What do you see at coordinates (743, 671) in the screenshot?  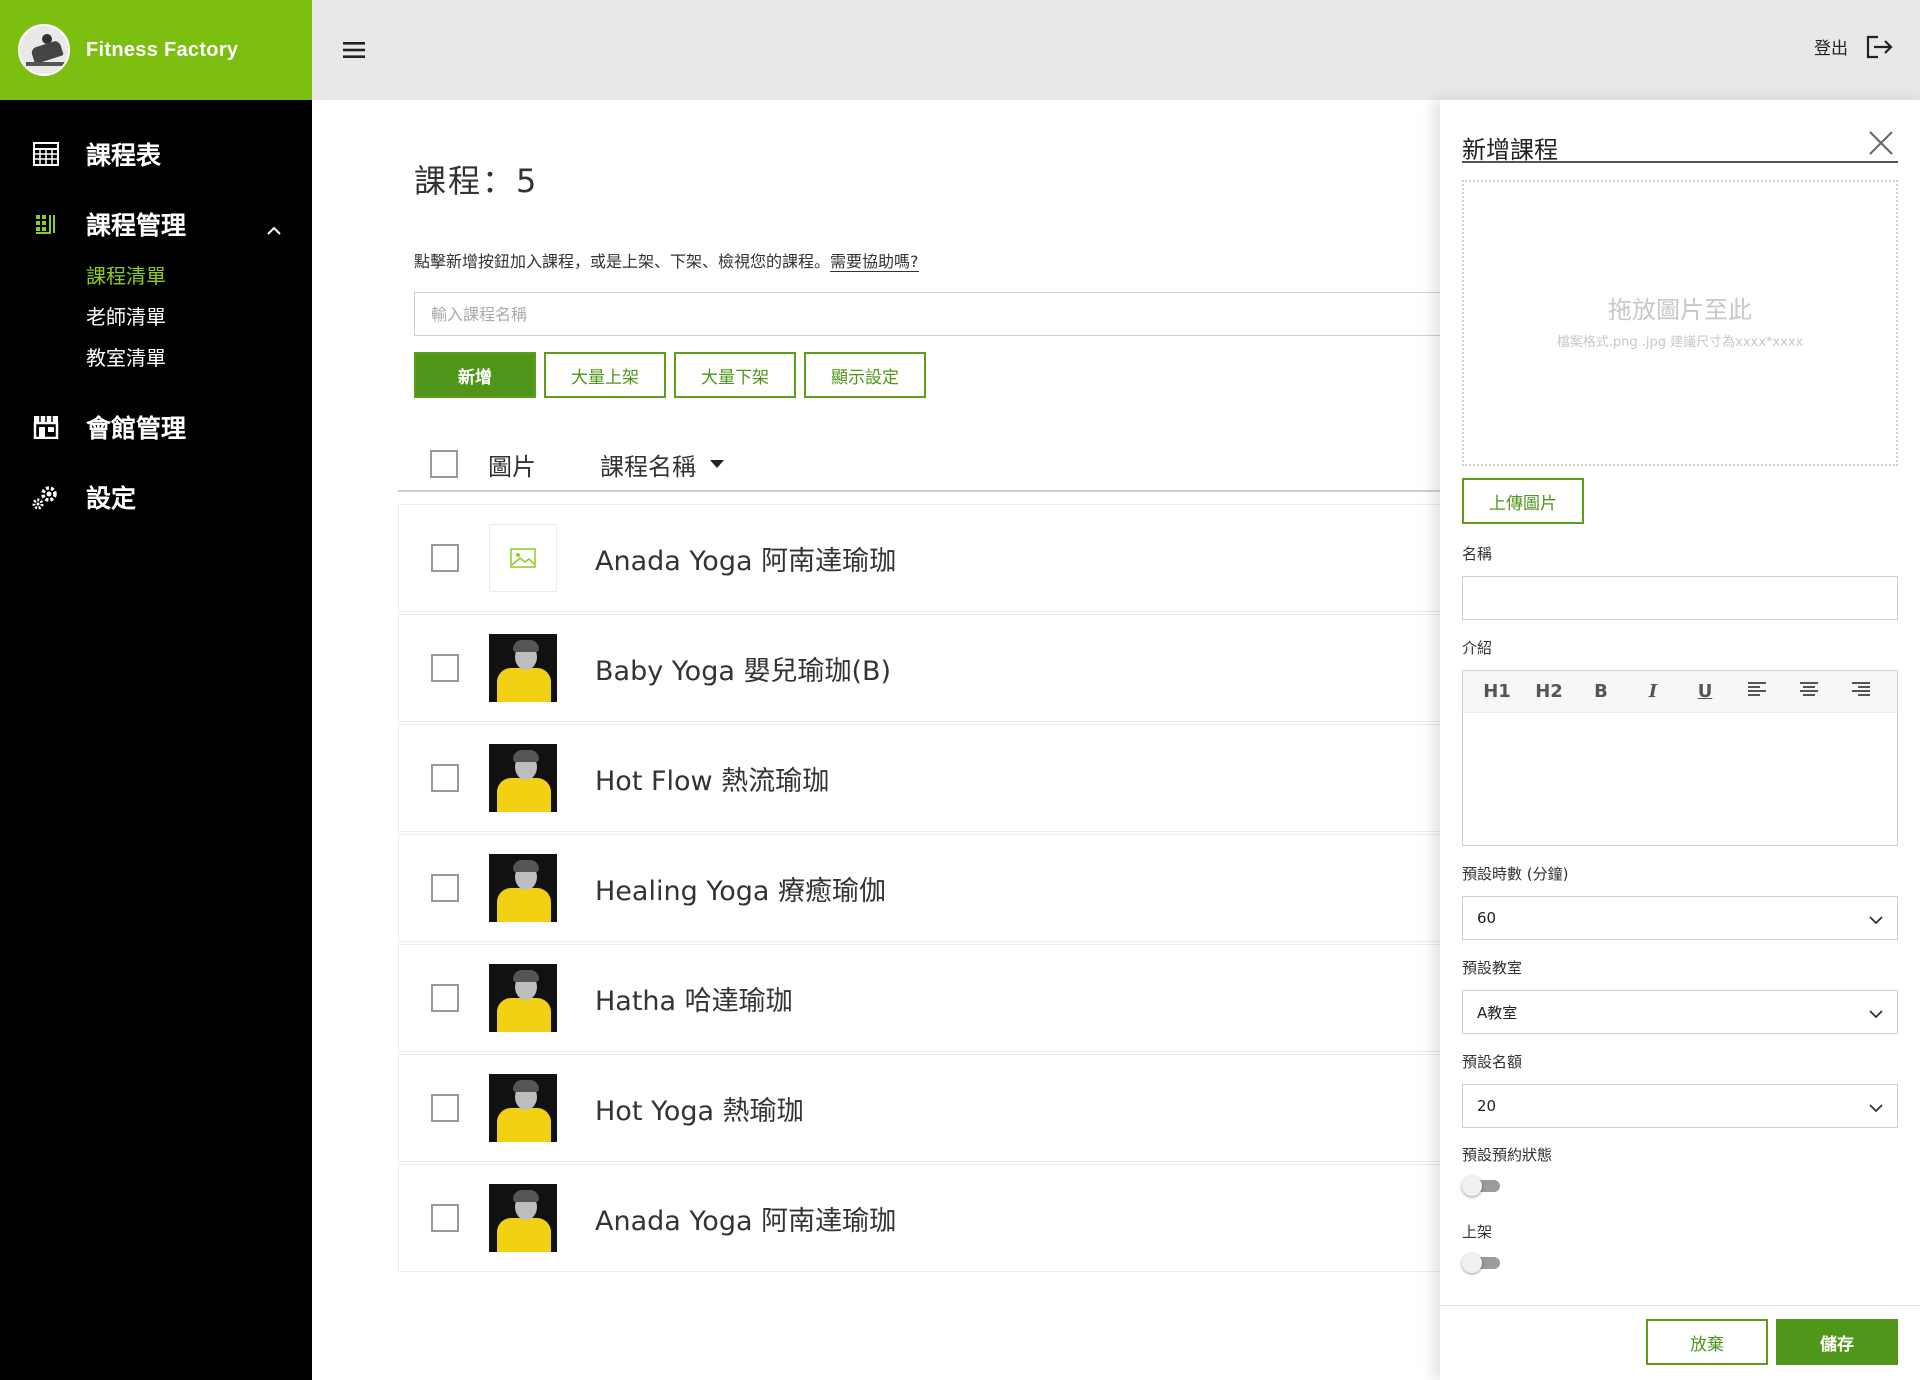 I see `course-name: Baby Yoga 嬰兒瑜珈(B)` at bounding box center [743, 671].